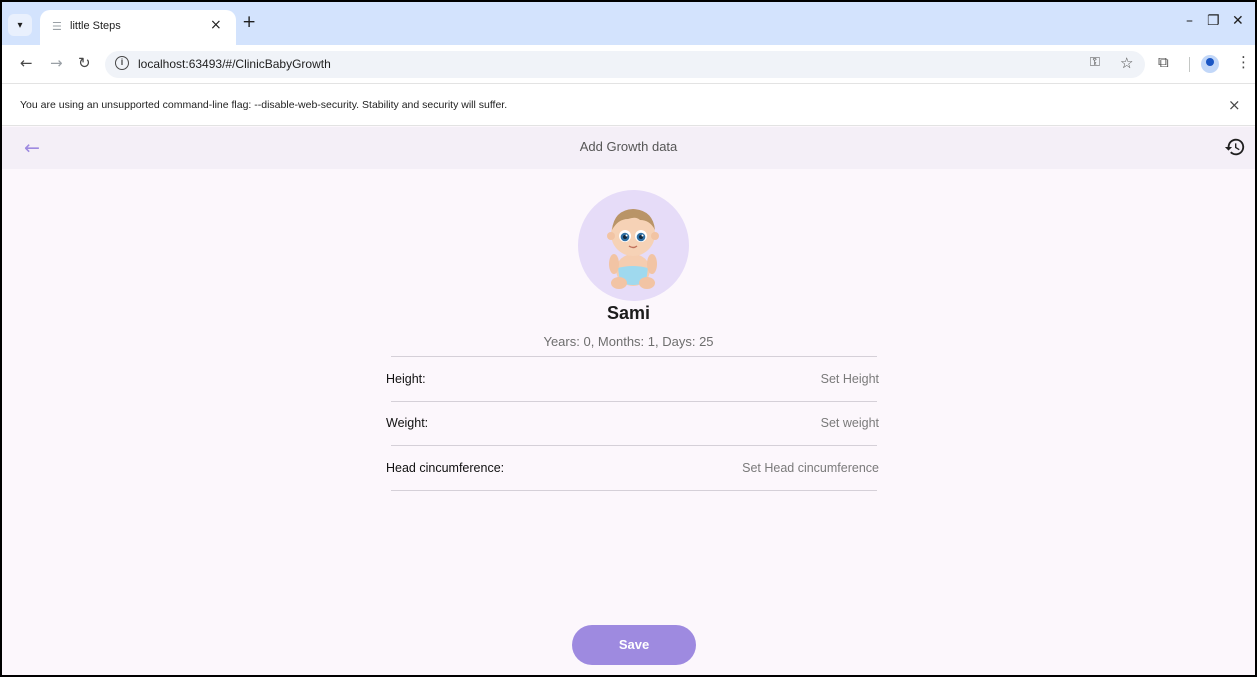 Image resolution: width=1257 pixels, height=677 pixels. Describe the element at coordinates (445, 468) in the screenshot. I see `head-circumference-label: Head cincumference:` at that location.